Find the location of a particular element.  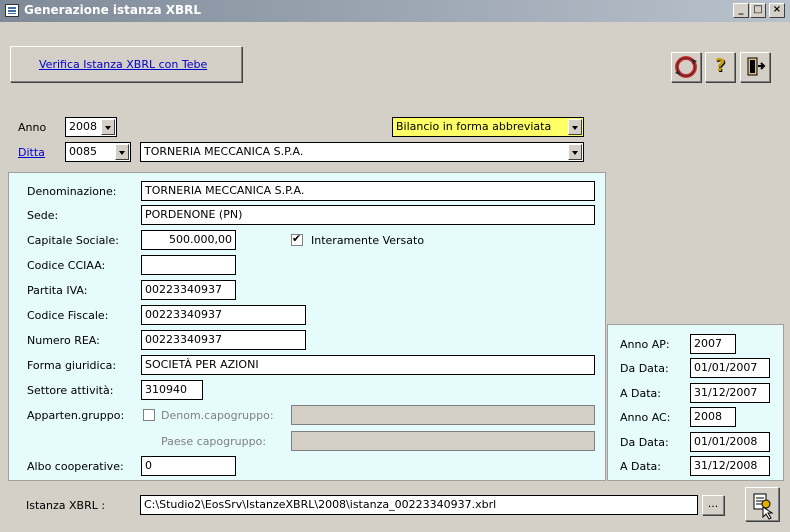

verify-button: Verifica Istanza XBRL con Tebe is located at coordinates (126, 64).